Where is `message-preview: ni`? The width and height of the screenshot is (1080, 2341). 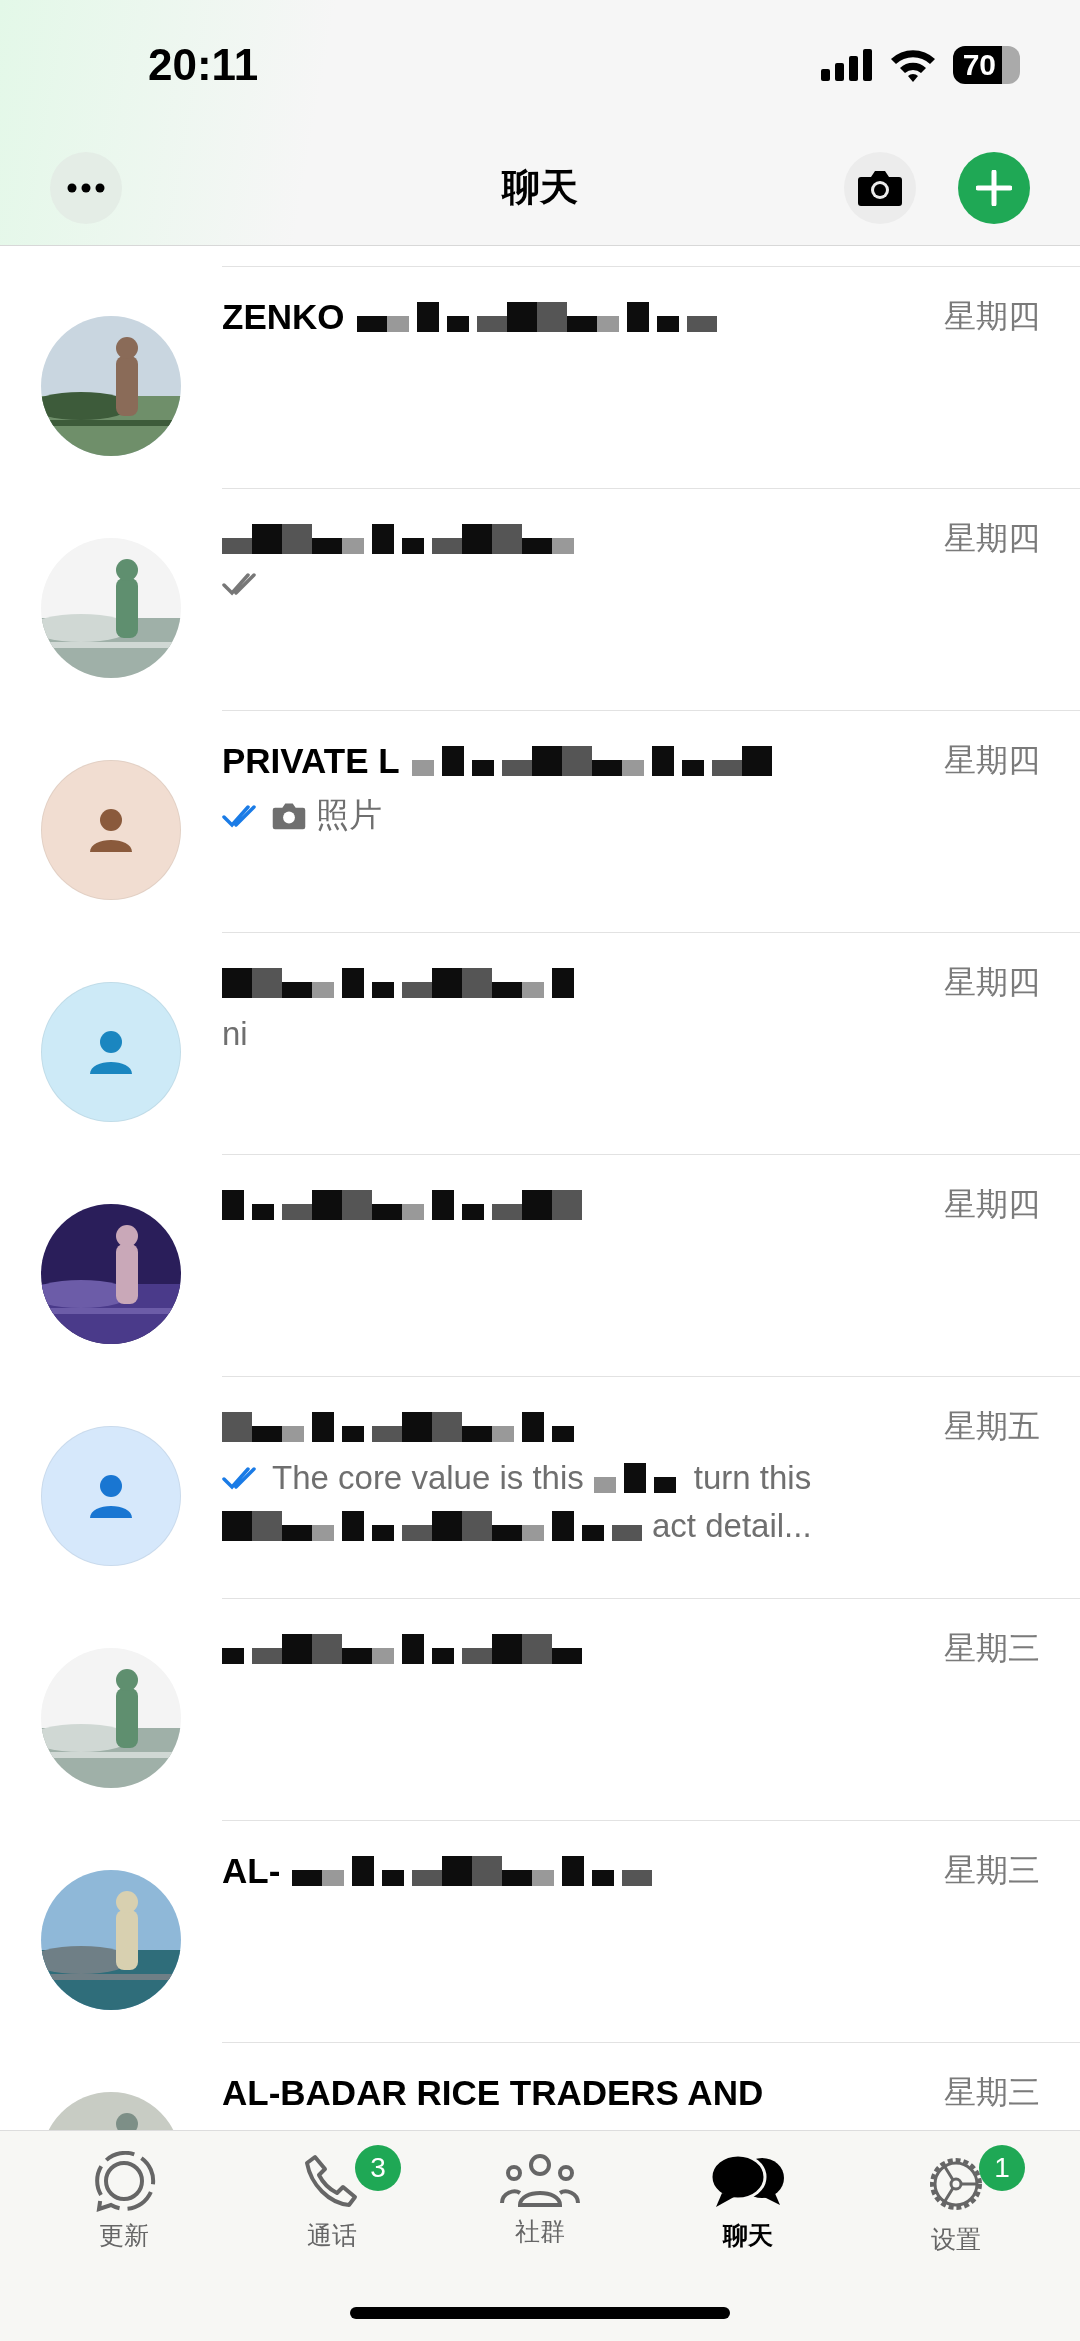
message-preview: ni is located at coordinates (235, 1034).